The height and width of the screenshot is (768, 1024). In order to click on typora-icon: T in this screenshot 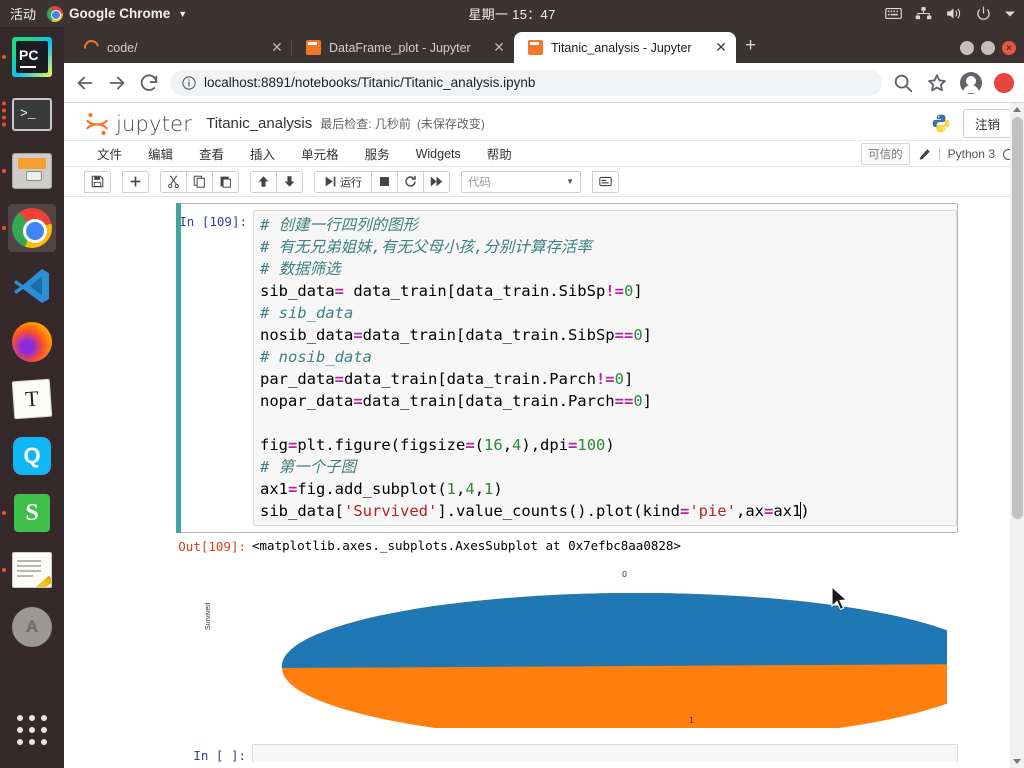, I will do `click(32, 399)`.